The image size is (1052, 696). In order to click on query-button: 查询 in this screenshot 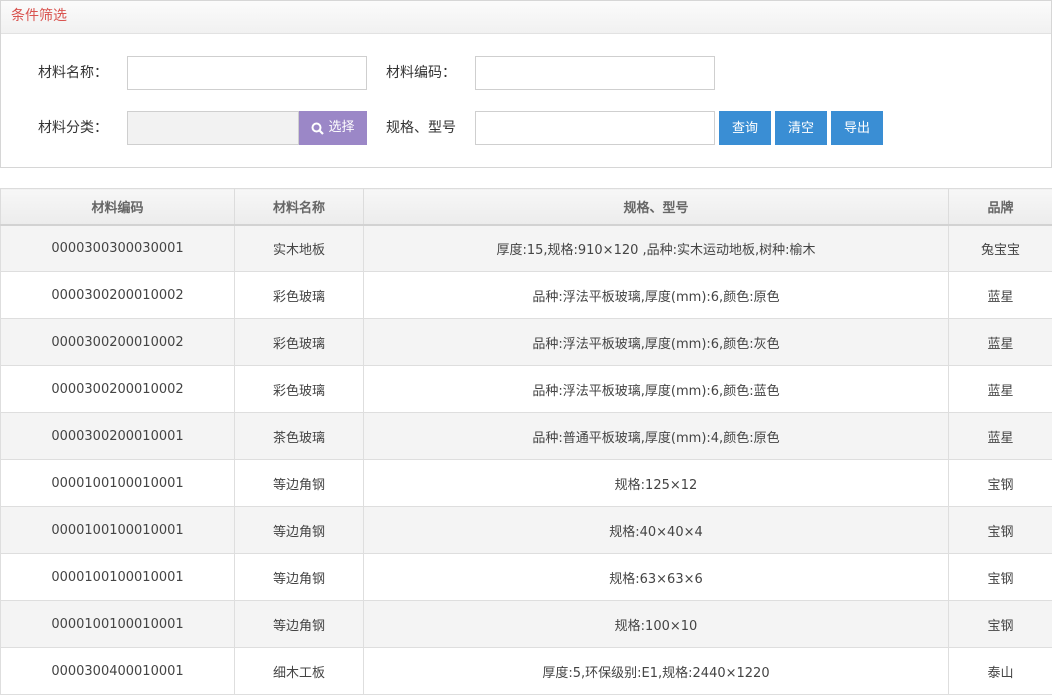, I will do `click(745, 128)`.